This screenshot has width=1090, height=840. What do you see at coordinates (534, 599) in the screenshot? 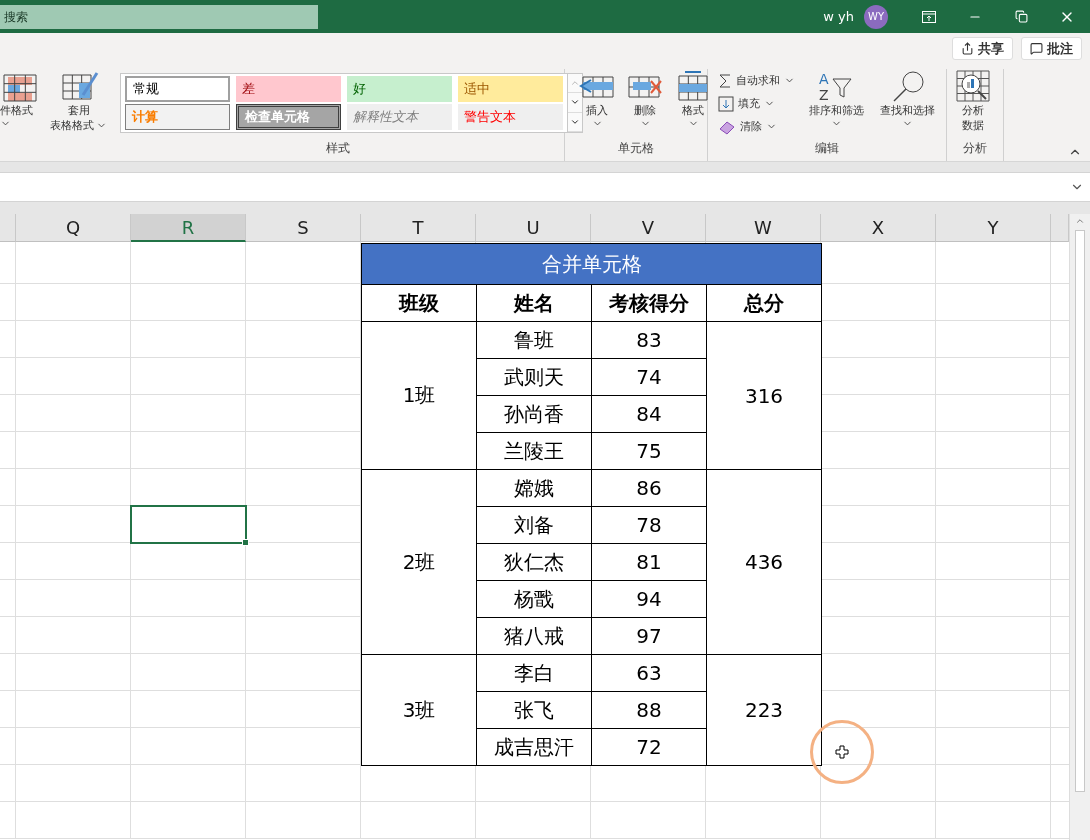
I see `table-cell: 杨戬` at bounding box center [534, 599].